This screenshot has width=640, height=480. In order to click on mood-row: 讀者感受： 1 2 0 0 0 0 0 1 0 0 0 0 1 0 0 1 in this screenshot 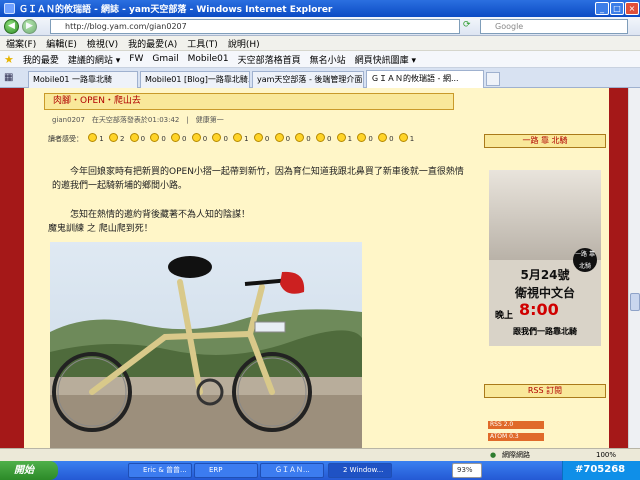, I will do `click(231, 138)`.